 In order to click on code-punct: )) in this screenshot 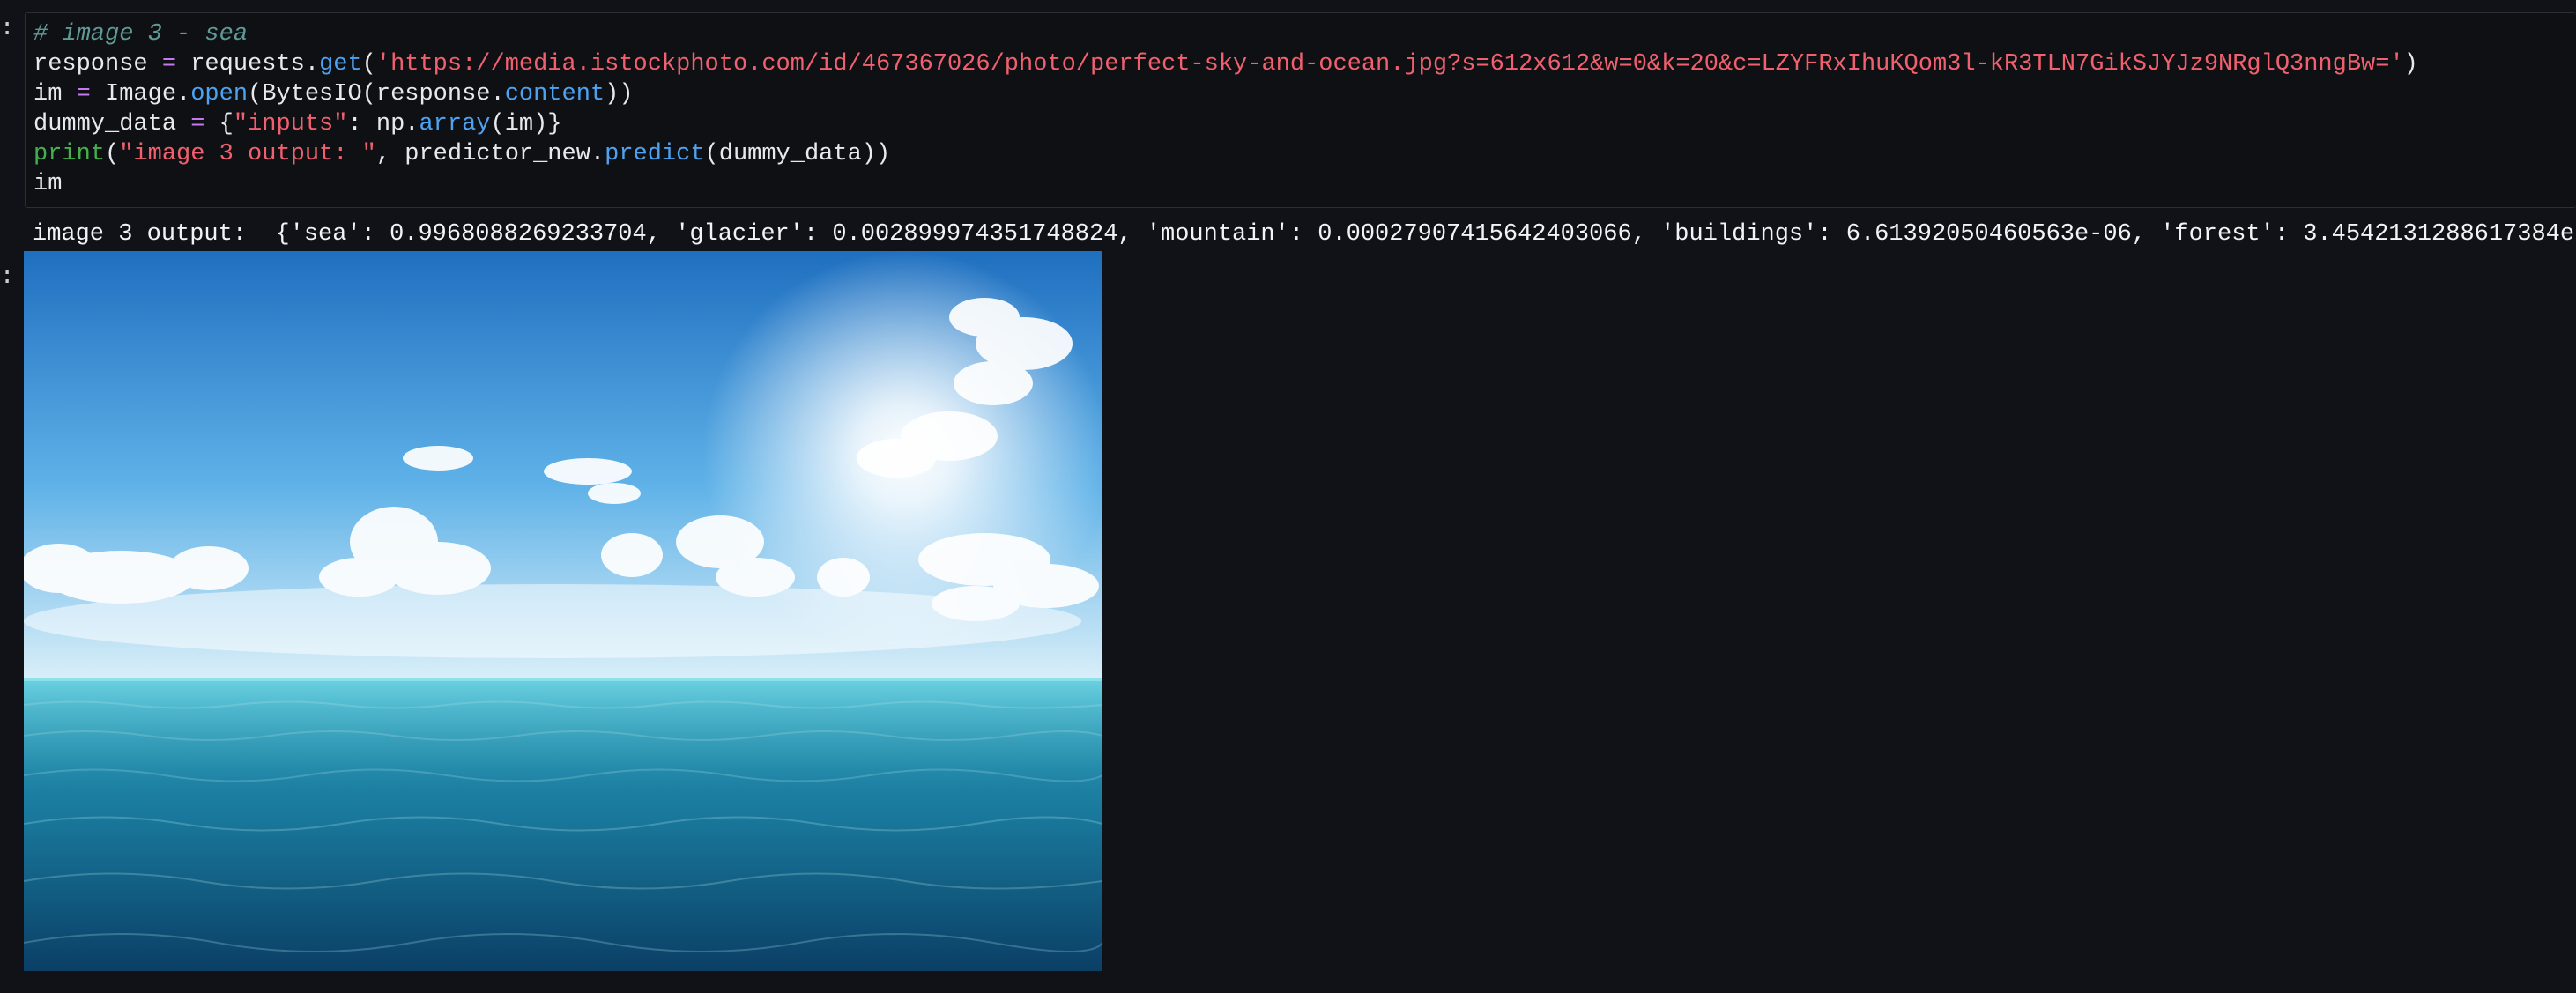, I will do `click(619, 94)`.